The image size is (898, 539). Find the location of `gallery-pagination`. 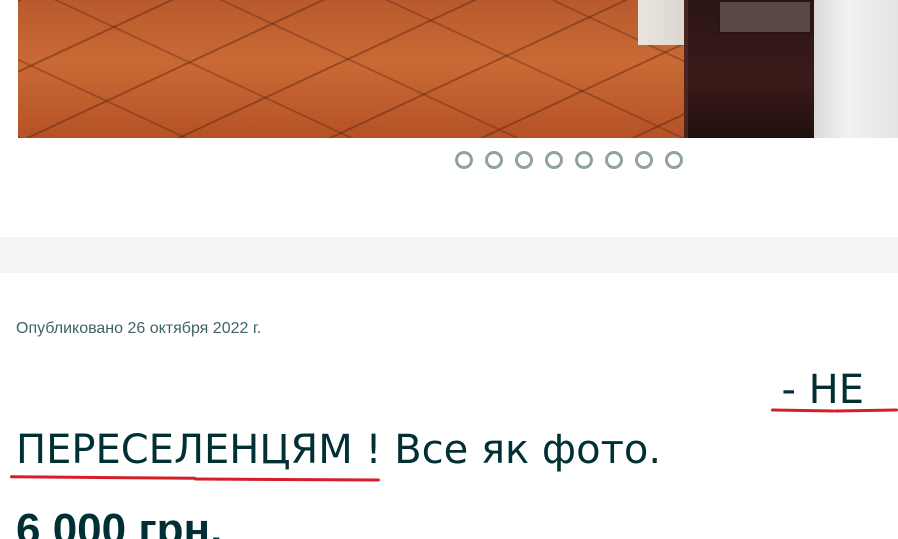

gallery-pagination is located at coordinates (569, 163).